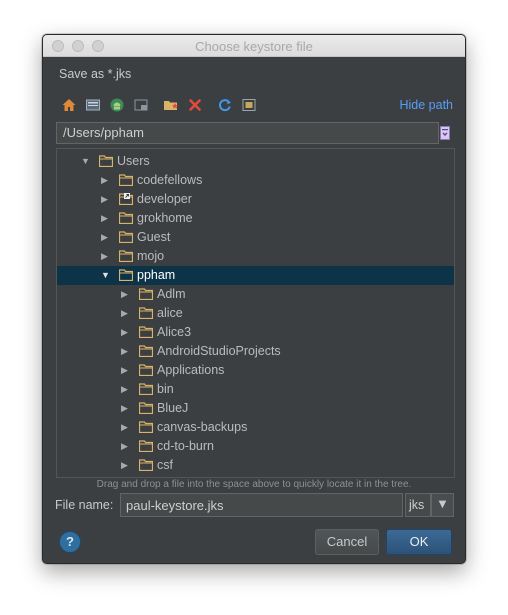  Describe the element at coordinates (261, 505) in the screenshot. I see `file-name-input: paul-keystore.jks` at that location.